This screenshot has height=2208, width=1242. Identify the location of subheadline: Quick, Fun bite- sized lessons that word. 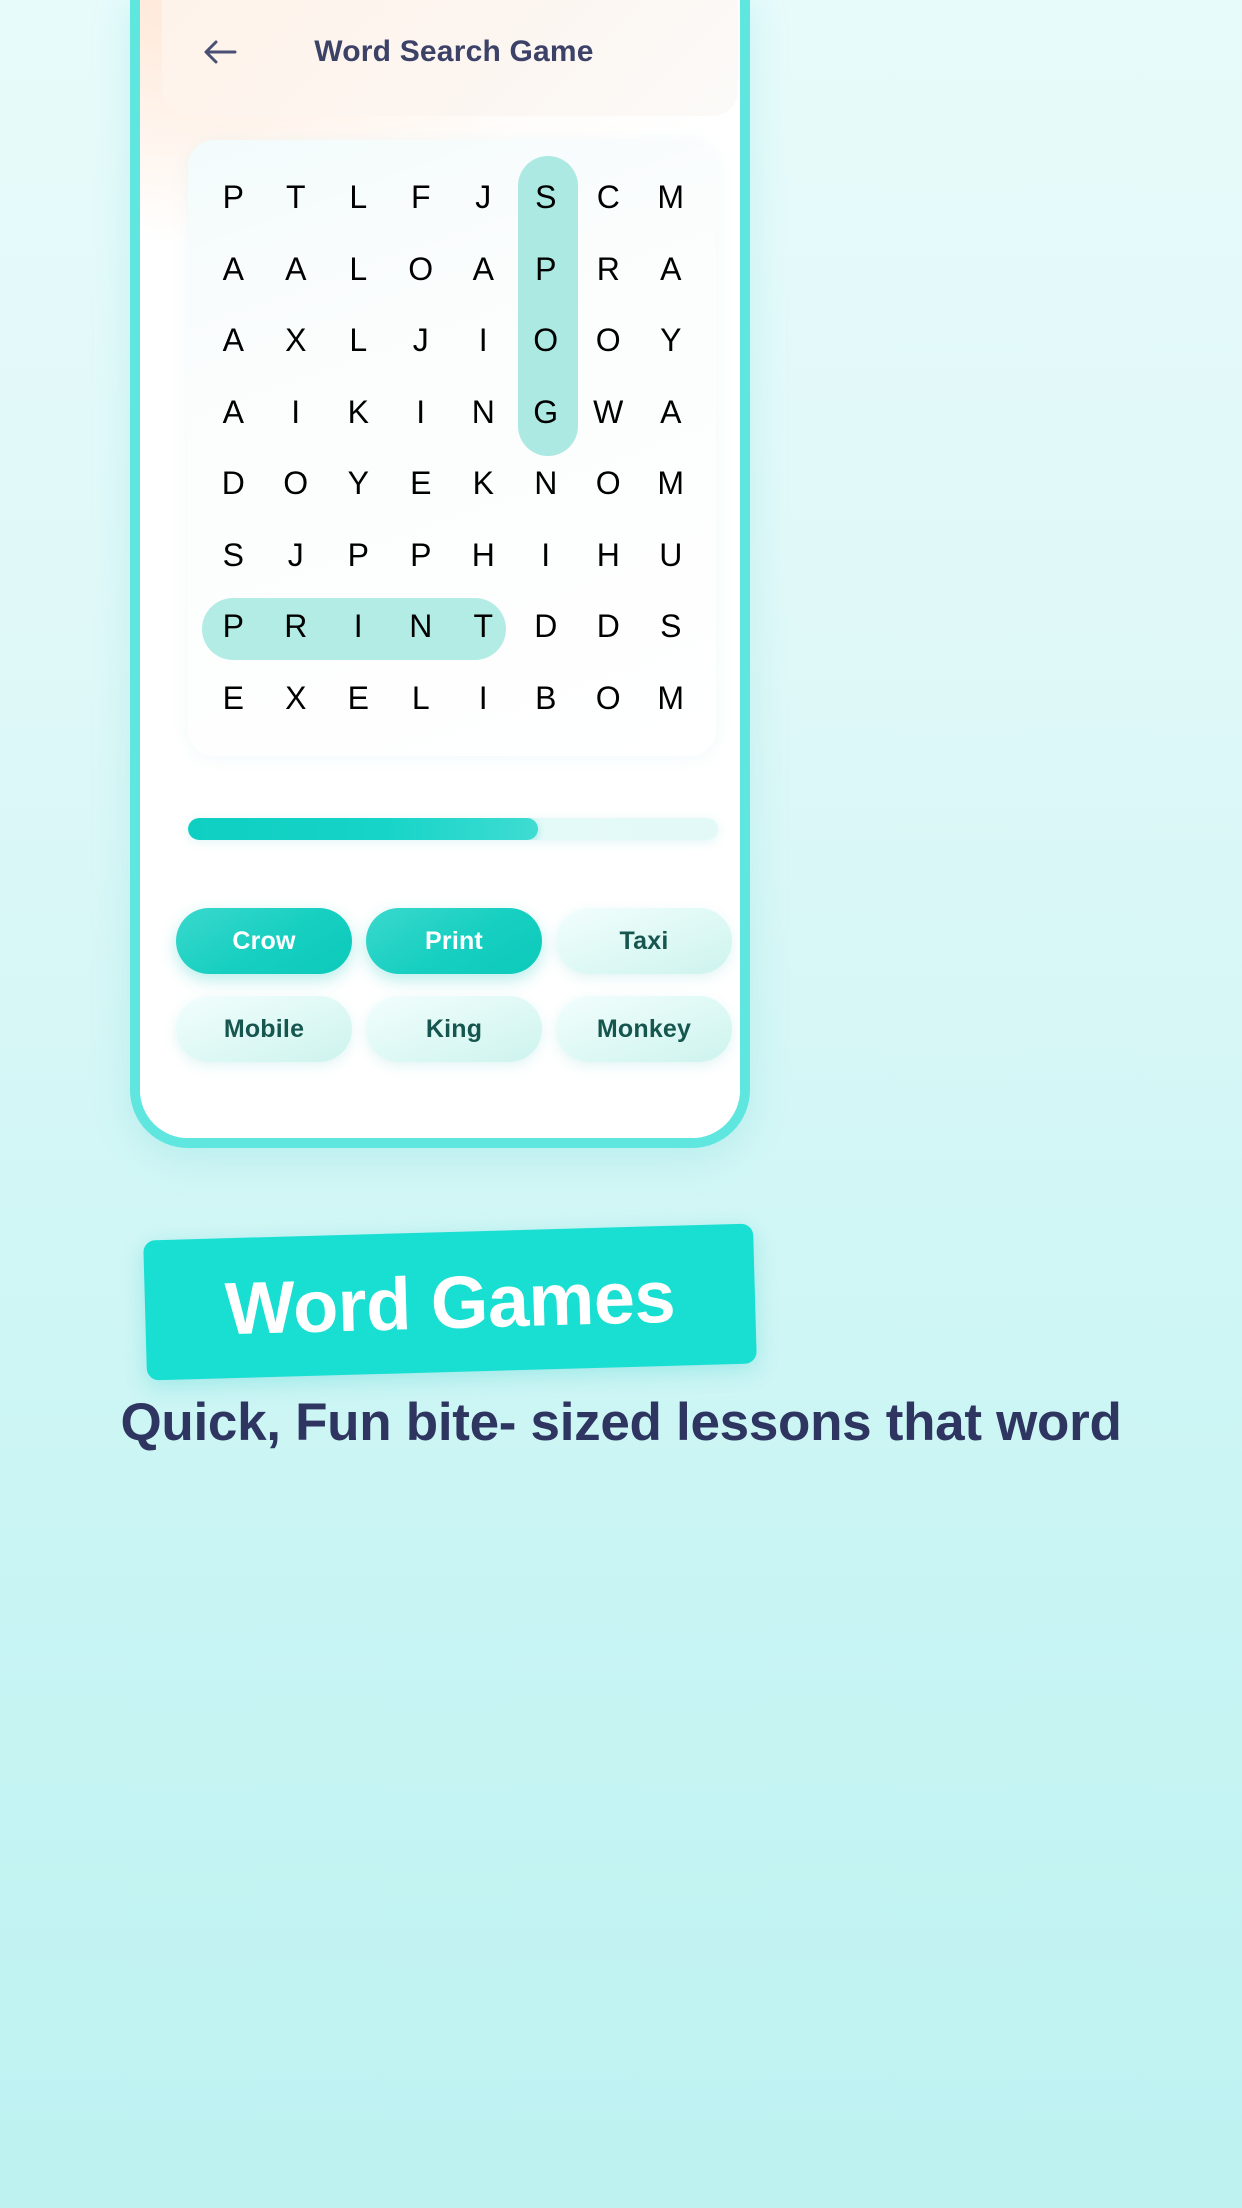
(621, 1422).